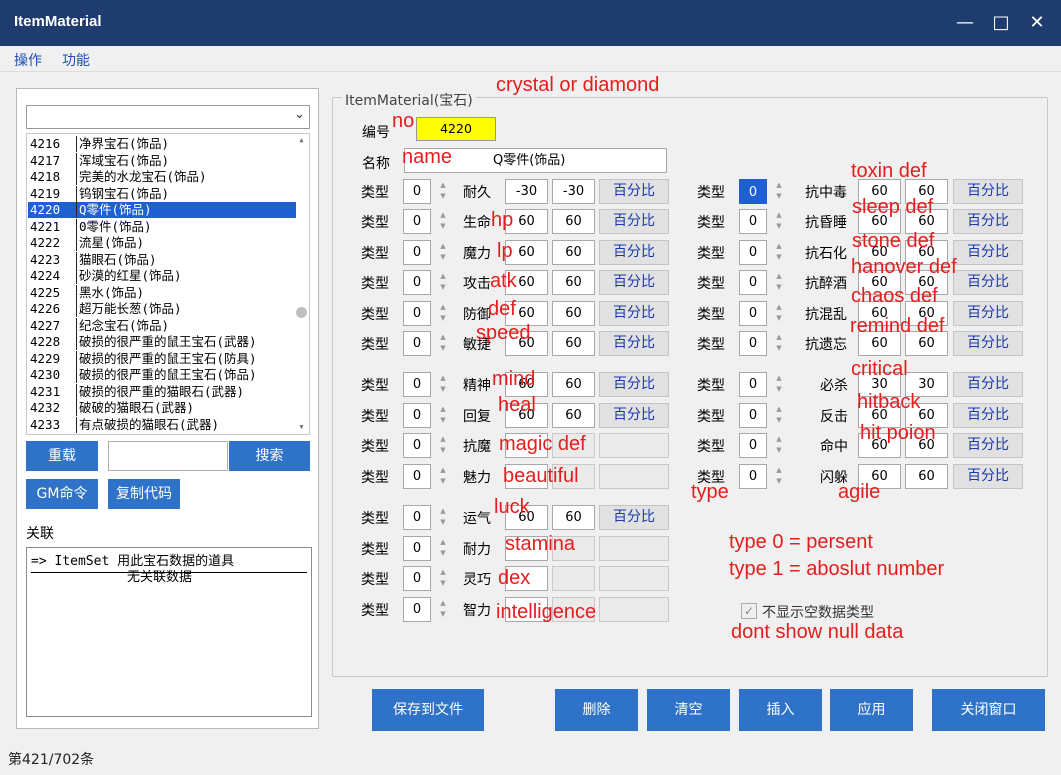 This screenshot has width=1061, height=775. Describe the element at coordinates (162, 193) in the screenshot. I see `list-item: 4219 钨钢宝石(饰品)` at that location.